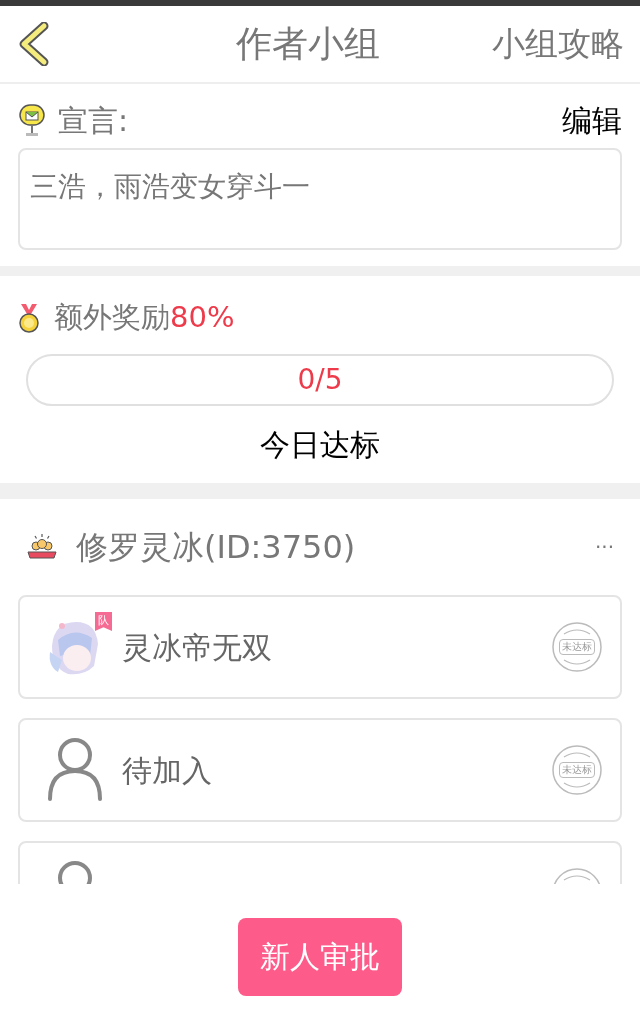 This screenshot has height=1029, width=640. I want to click on progress-reading: 0/5, so click(320, 380).